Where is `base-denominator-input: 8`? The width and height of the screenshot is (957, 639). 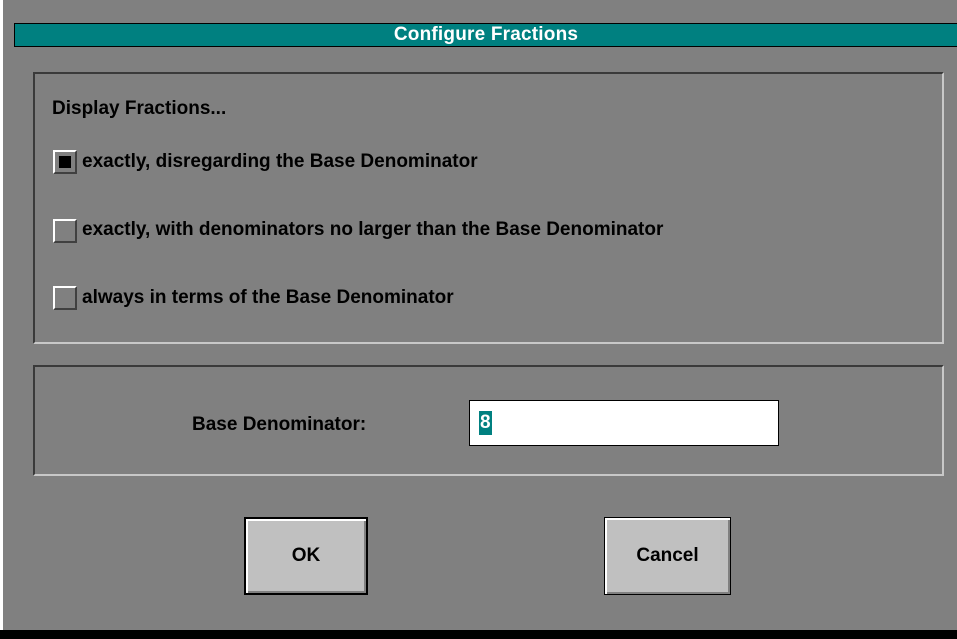 base-denominator-input: 8 is located at coordinates (624, 423).